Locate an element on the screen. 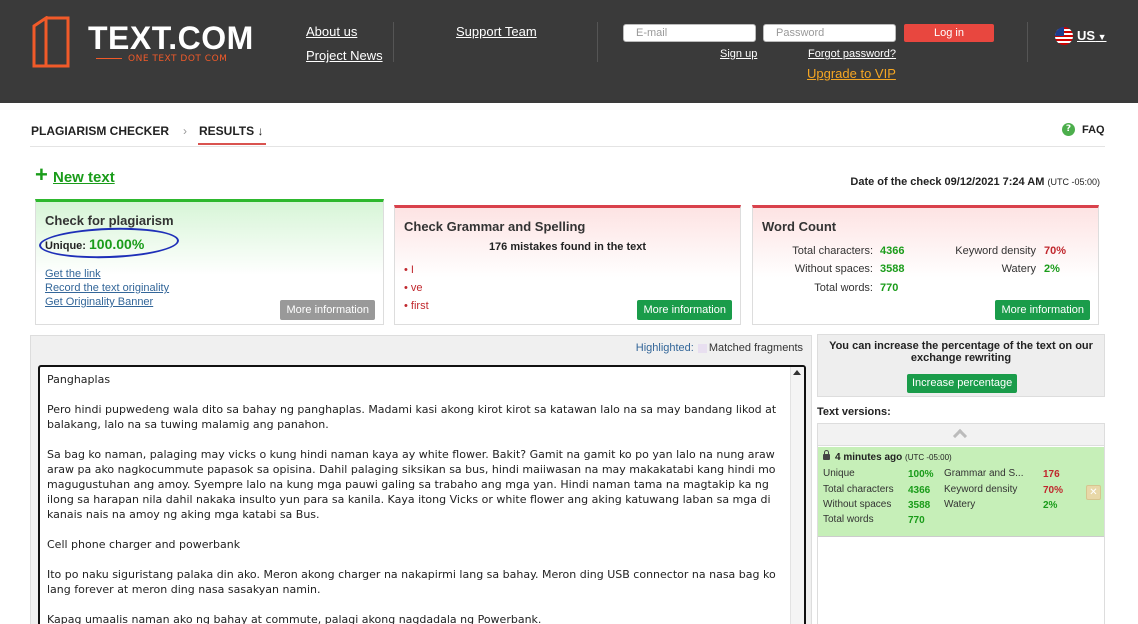 The width and height of the screenshot is (1138, 624). text-versions-label: Text versions: is located at coordinates (854, 412).